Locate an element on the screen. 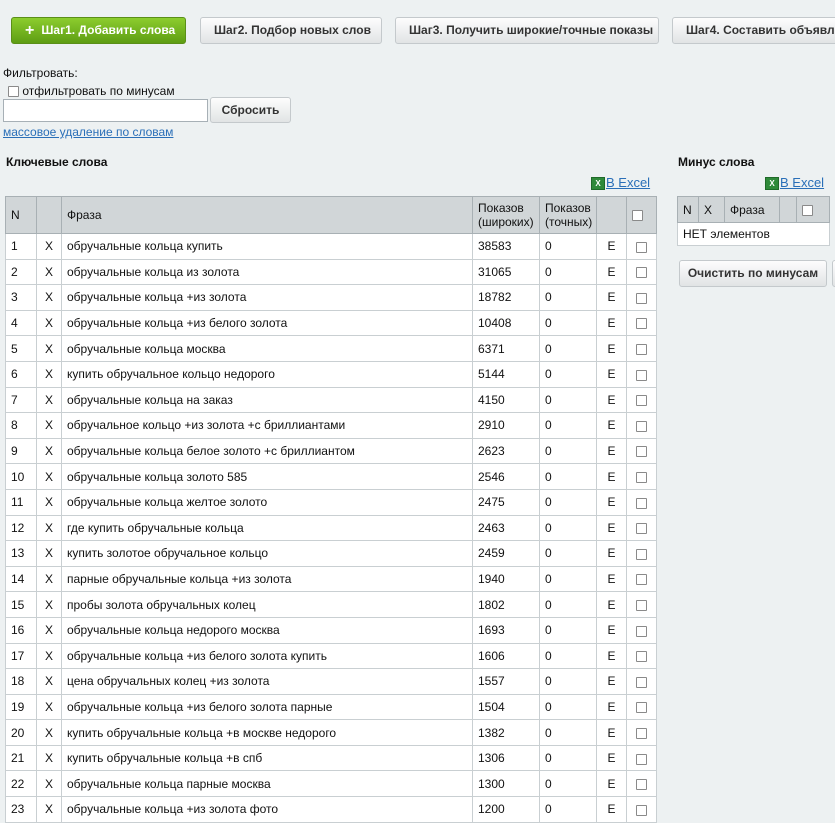 This screenshot has width=835, height=823. step-3-button: Шаг3. Получить широкие/точные показы is located at coordinates (527, 30).